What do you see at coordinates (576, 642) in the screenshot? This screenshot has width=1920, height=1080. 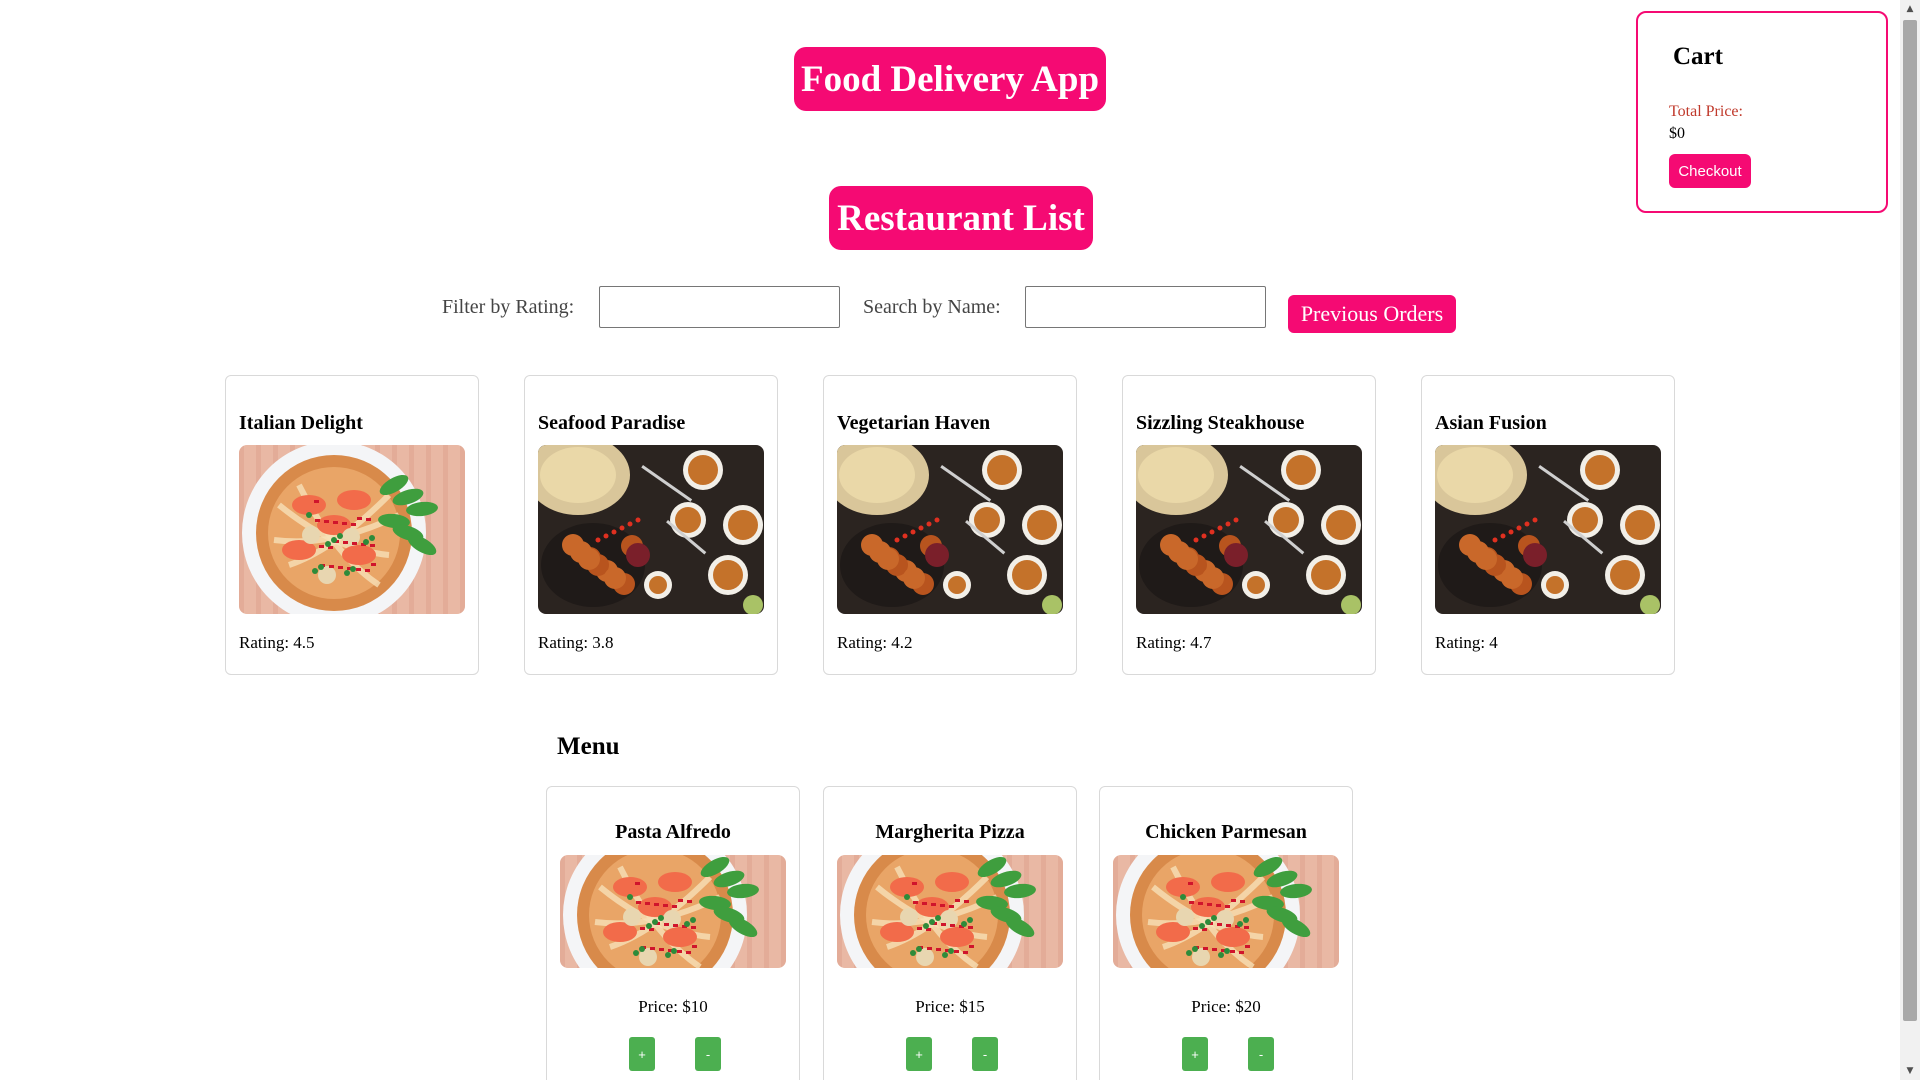 I see `restaurant-rating: Rating: 3.8` at bounding box center [576, 642].